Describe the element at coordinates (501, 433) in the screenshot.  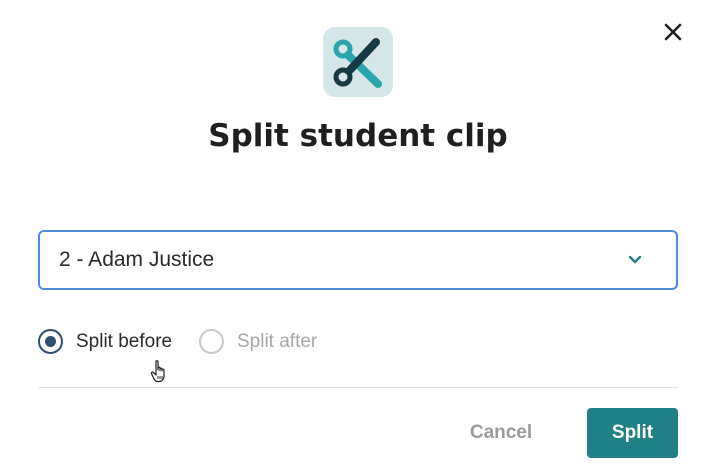
I see `cancel-button: Cancel` at that location.